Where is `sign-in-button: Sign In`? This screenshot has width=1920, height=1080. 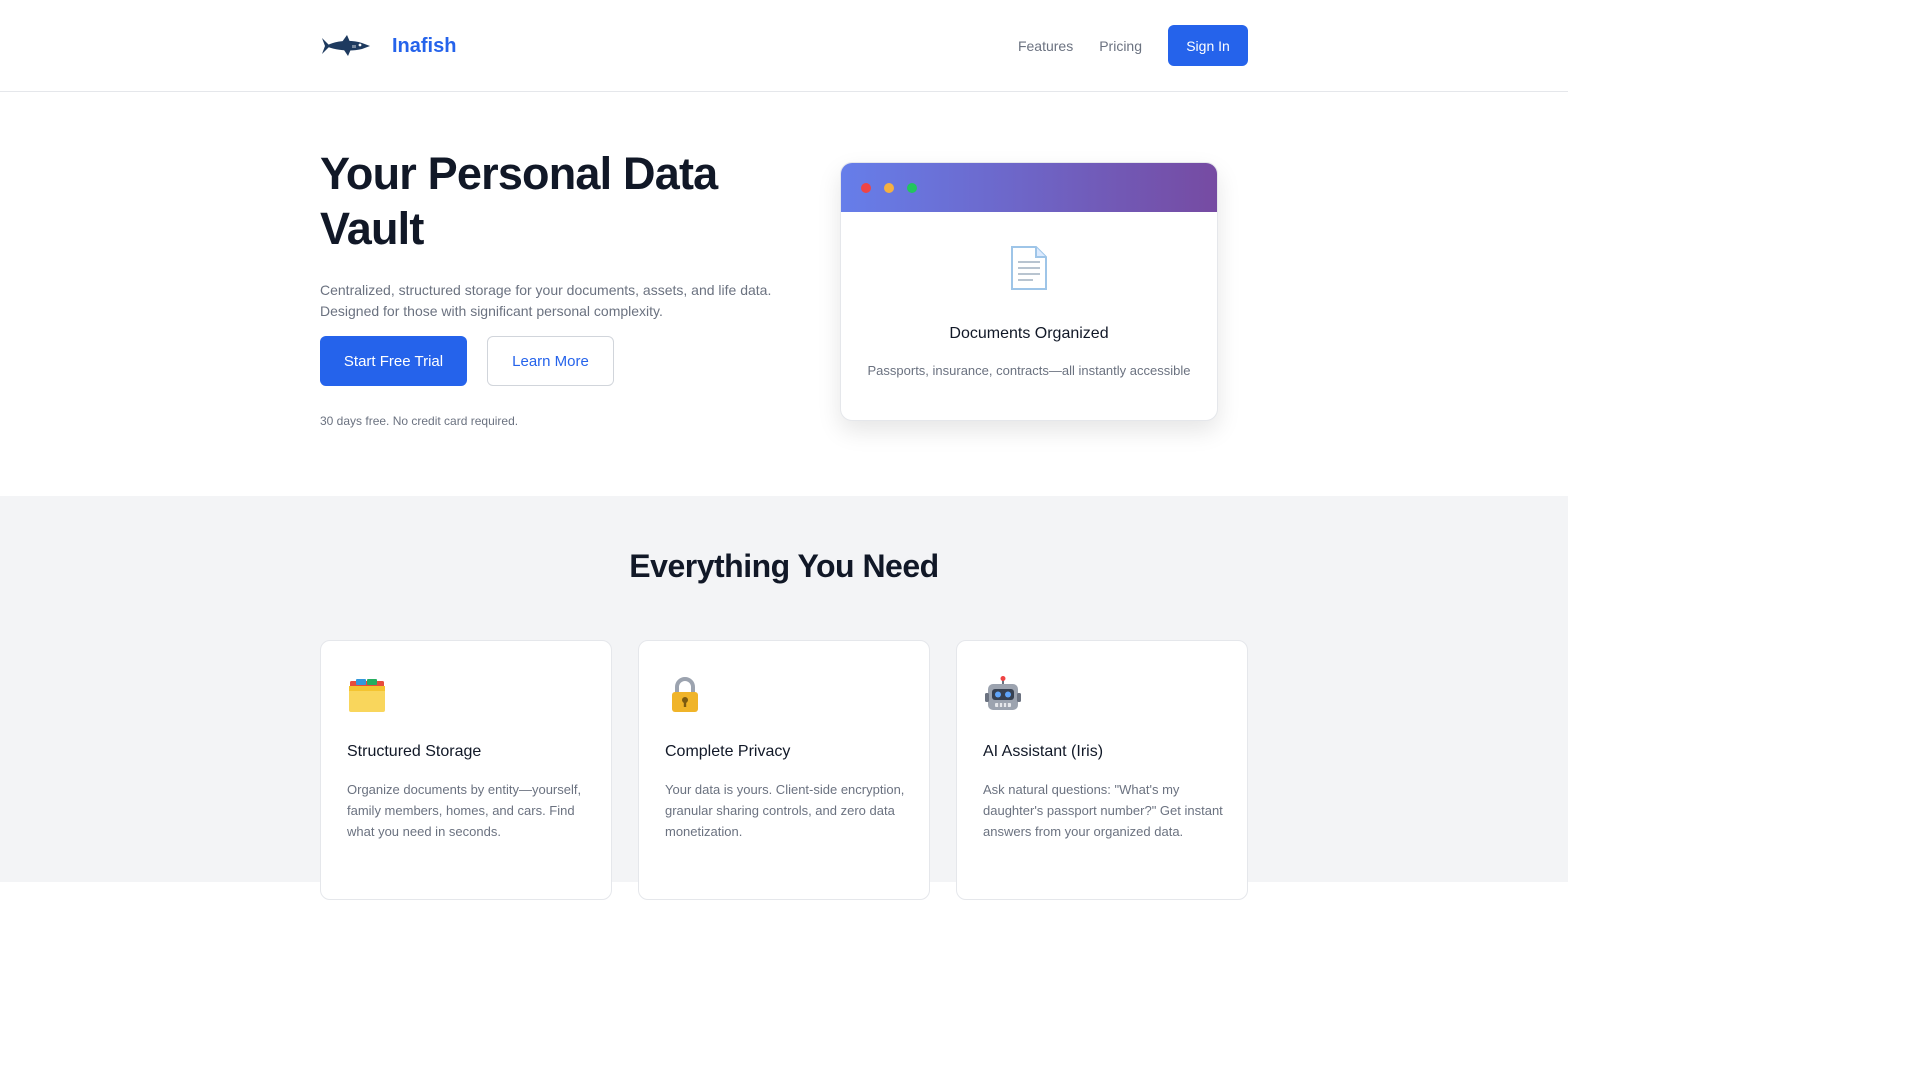
sign-in-button: Sign In is located at coordinates (1208, 45).